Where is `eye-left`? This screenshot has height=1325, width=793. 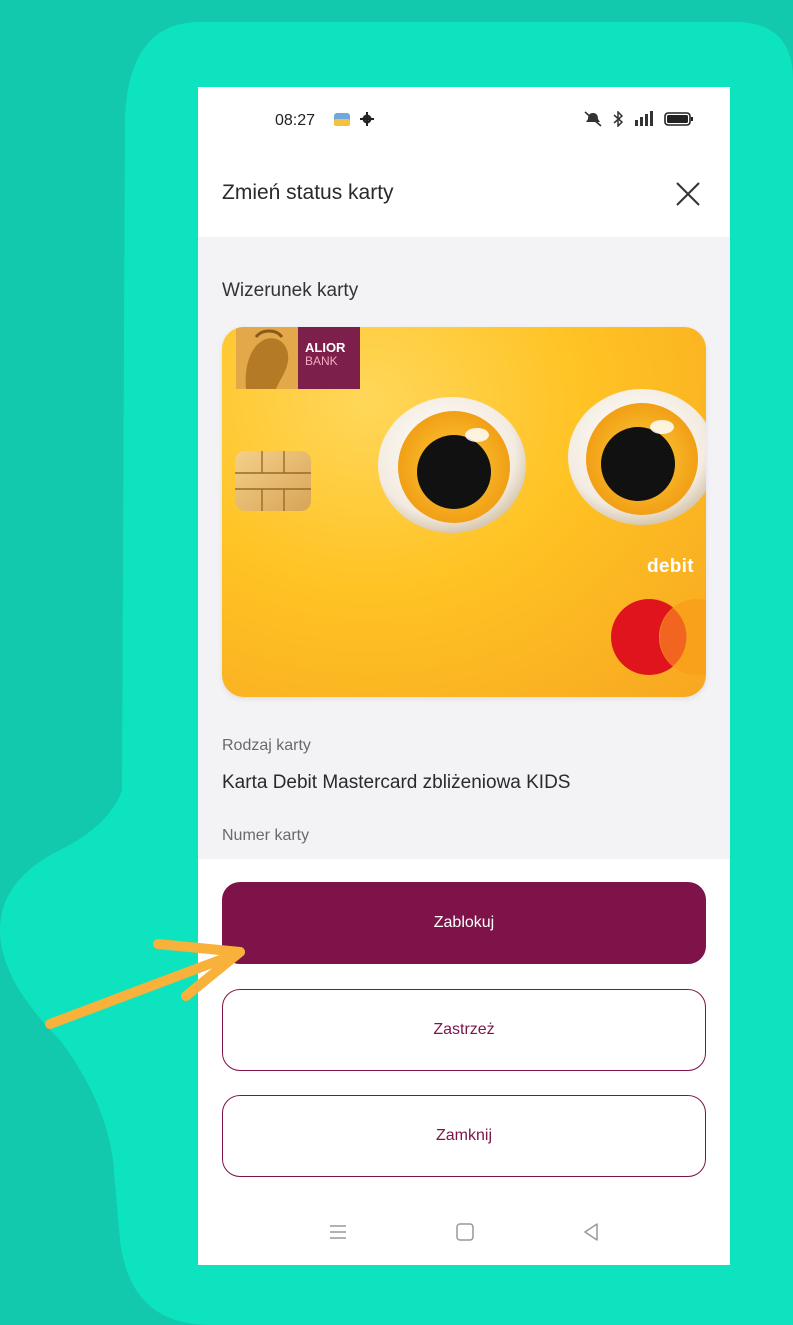 eye-left is located at coordinates (452, 465).